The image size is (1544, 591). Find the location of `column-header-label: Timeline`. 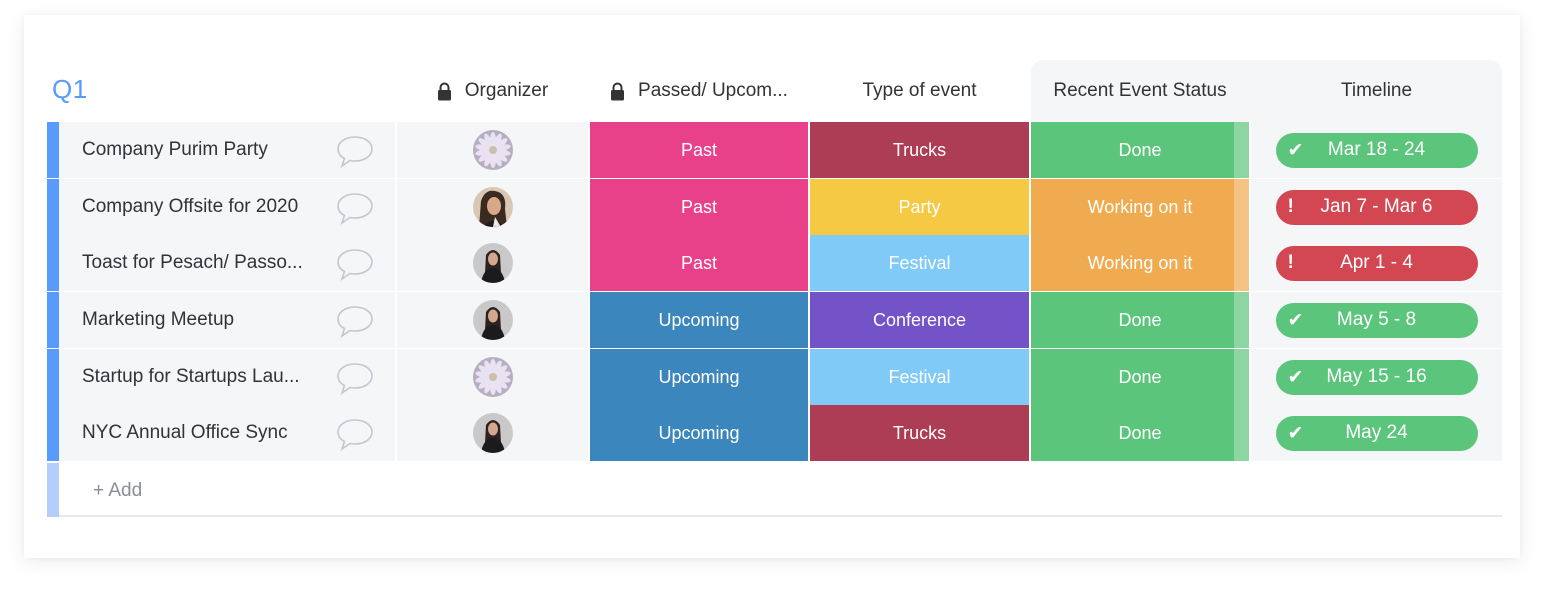

column-header-label: Timeline is located at coordinates (1376, 90).